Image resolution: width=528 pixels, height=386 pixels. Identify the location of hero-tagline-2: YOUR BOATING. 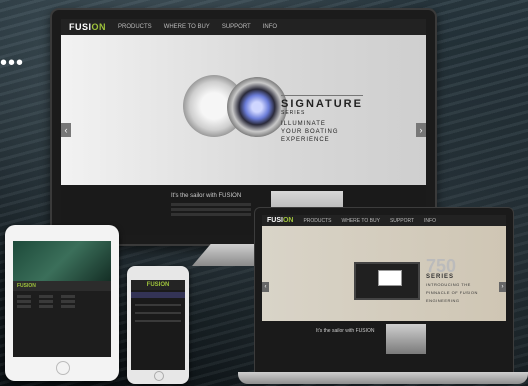
(310, 132).